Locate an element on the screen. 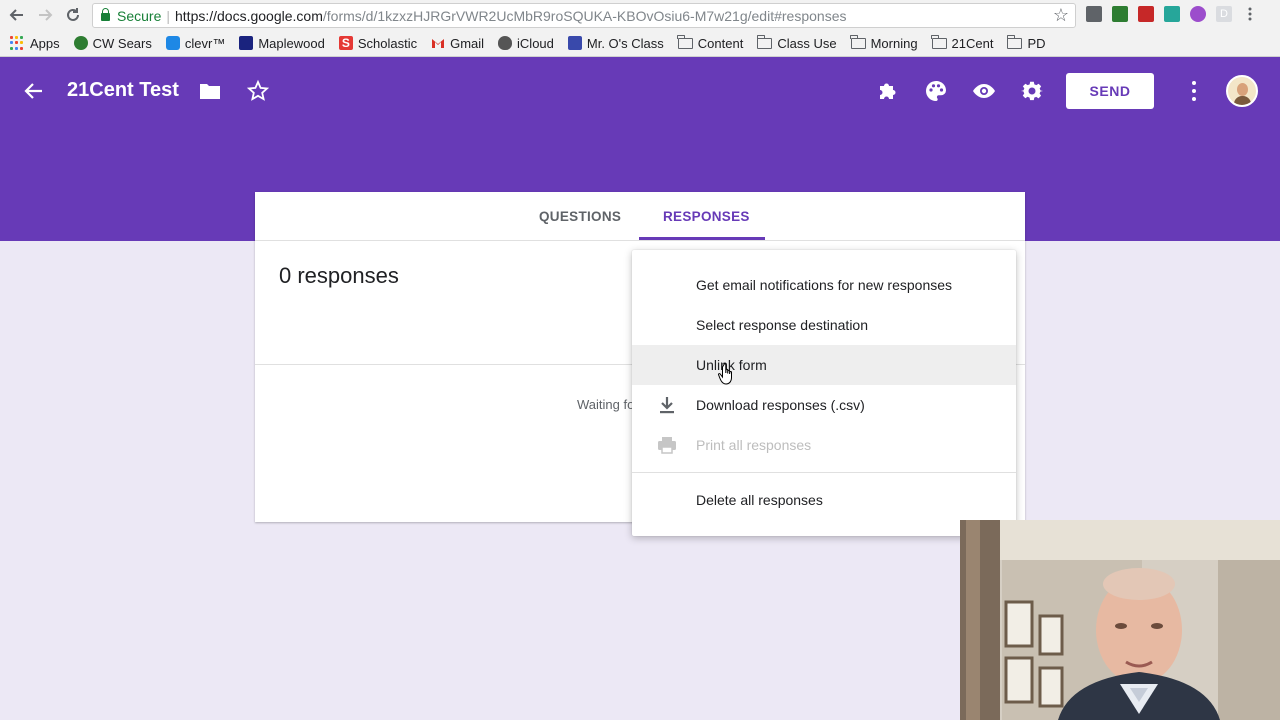 Image resolution: width=1280 pixels, height=720 pixels. scholastic-icon: S is located at coordinates (345, 43).